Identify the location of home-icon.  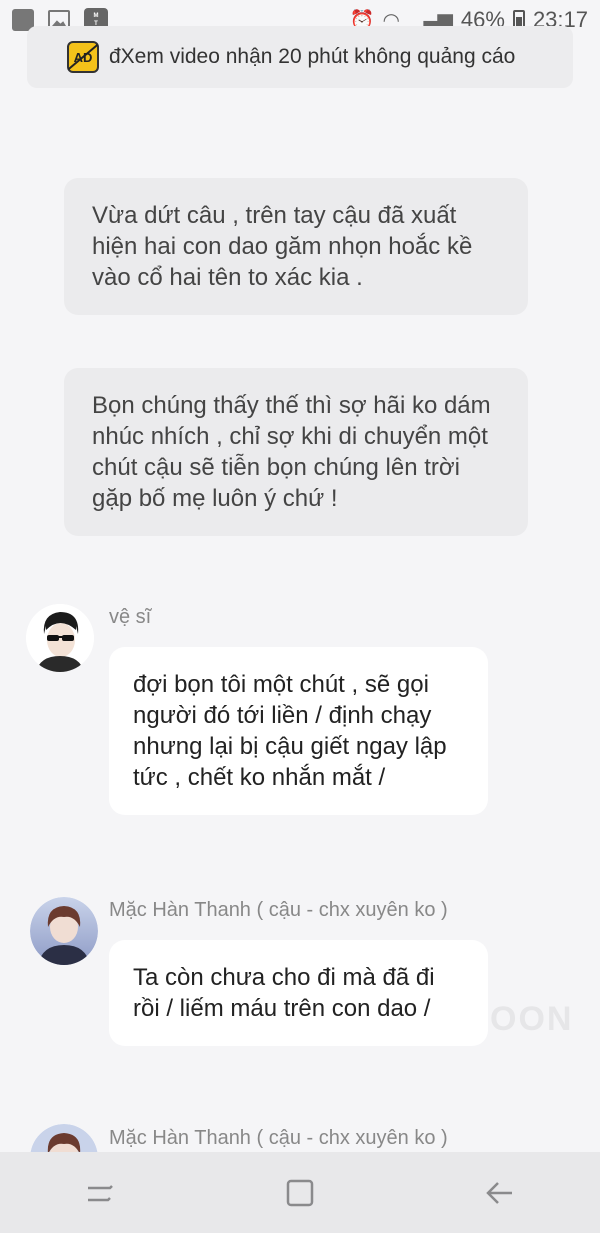
(300, 1192).